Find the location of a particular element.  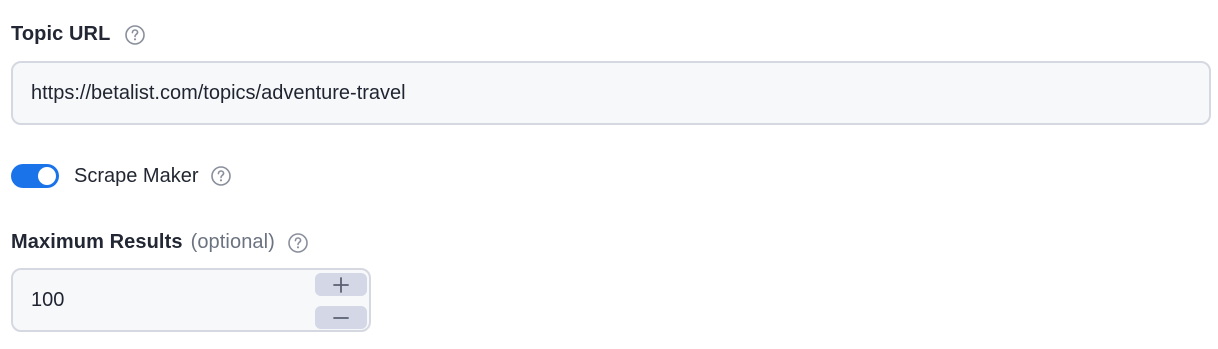

maximum-results-field is located at coordinates (191, 300).